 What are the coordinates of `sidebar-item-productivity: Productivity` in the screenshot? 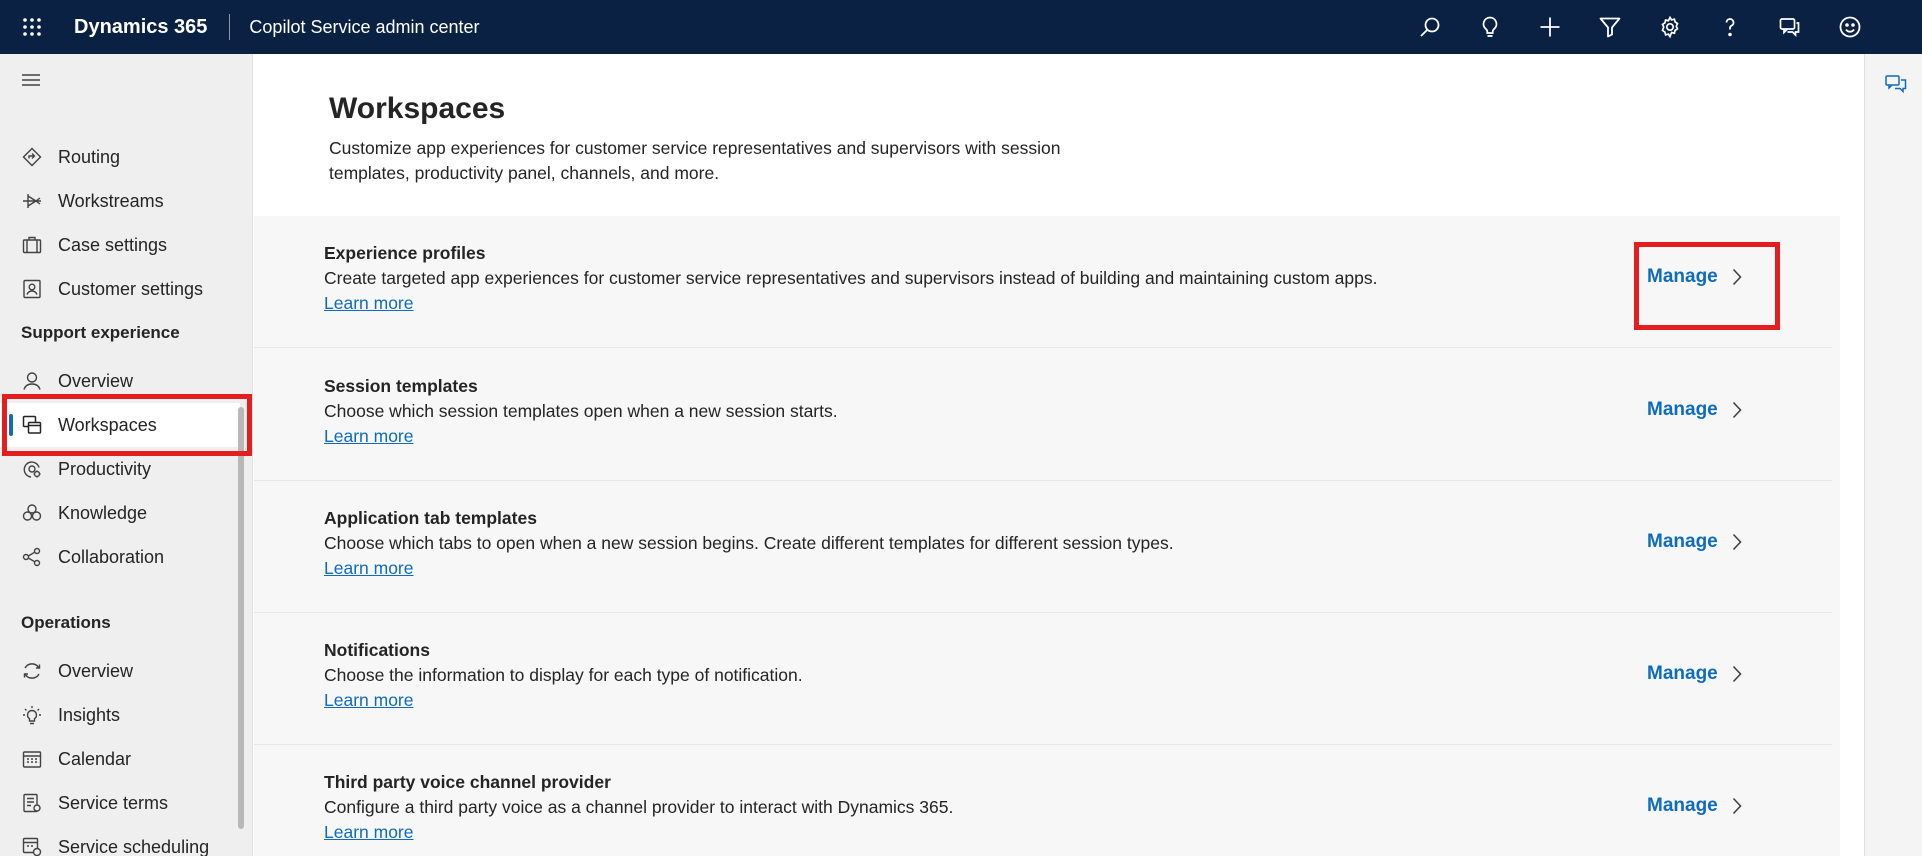 It's located at (120, 469).